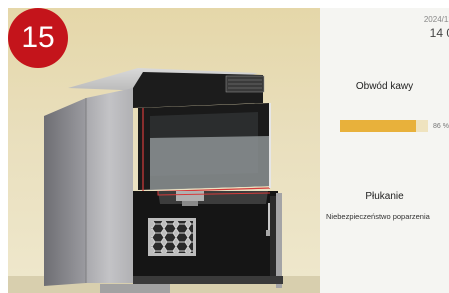  Describe the element at coordinates (441, 126) in the screenshot. I see `brew-cycle-progress-value: 86 %` at that location.